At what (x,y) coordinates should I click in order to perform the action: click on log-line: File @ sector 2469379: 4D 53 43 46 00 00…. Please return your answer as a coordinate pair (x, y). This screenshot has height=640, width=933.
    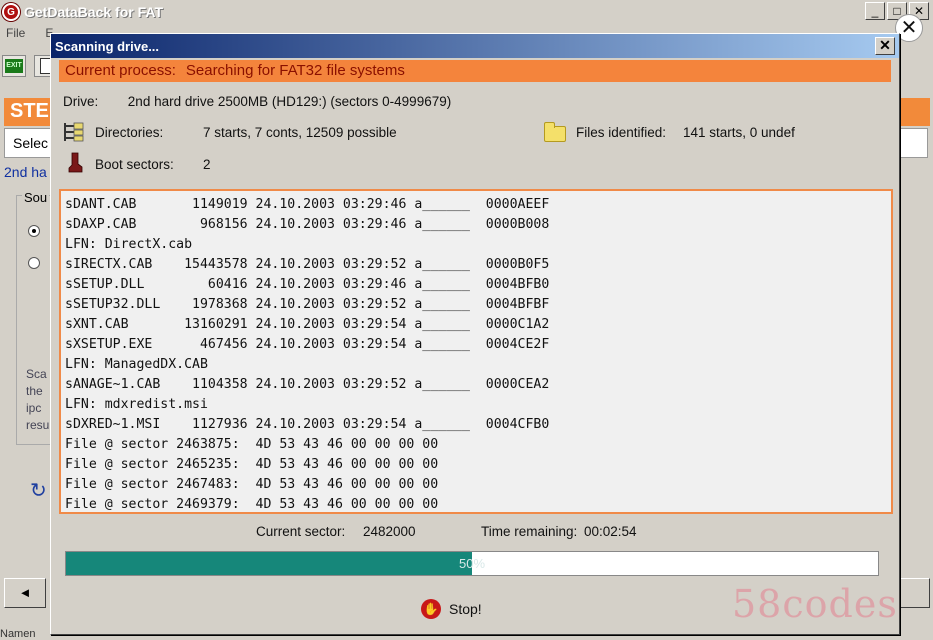
    Looking at the image, I should click on (252, 504).